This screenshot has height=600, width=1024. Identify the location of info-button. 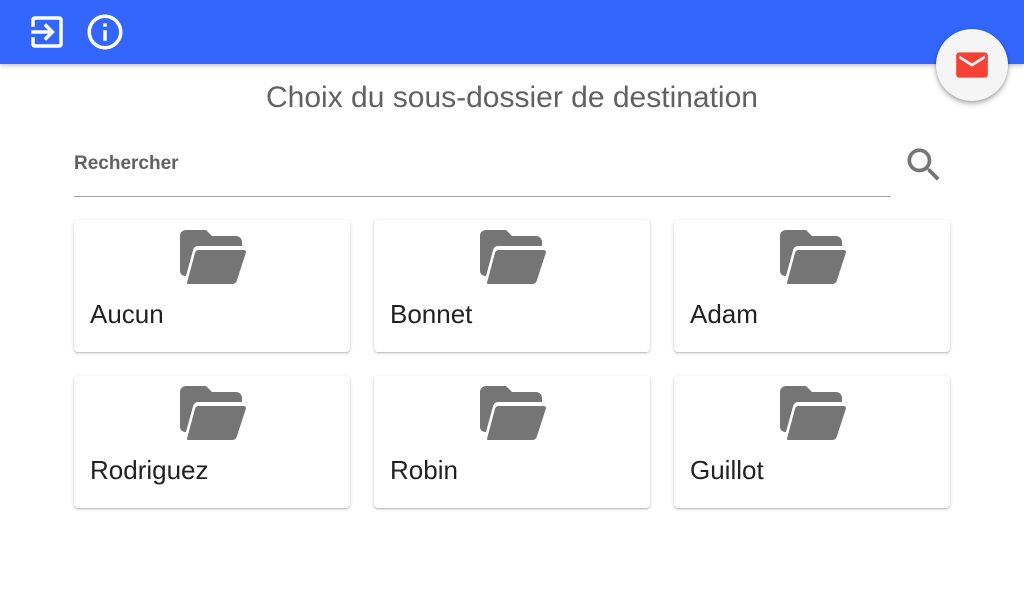
(105, 32).